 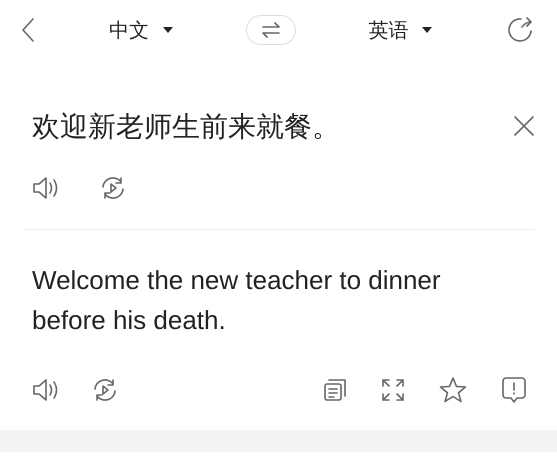 What do you see at coordinates (514, 390) in the screenshot?
I see `feedback-button` at bounding box center [514, 390].